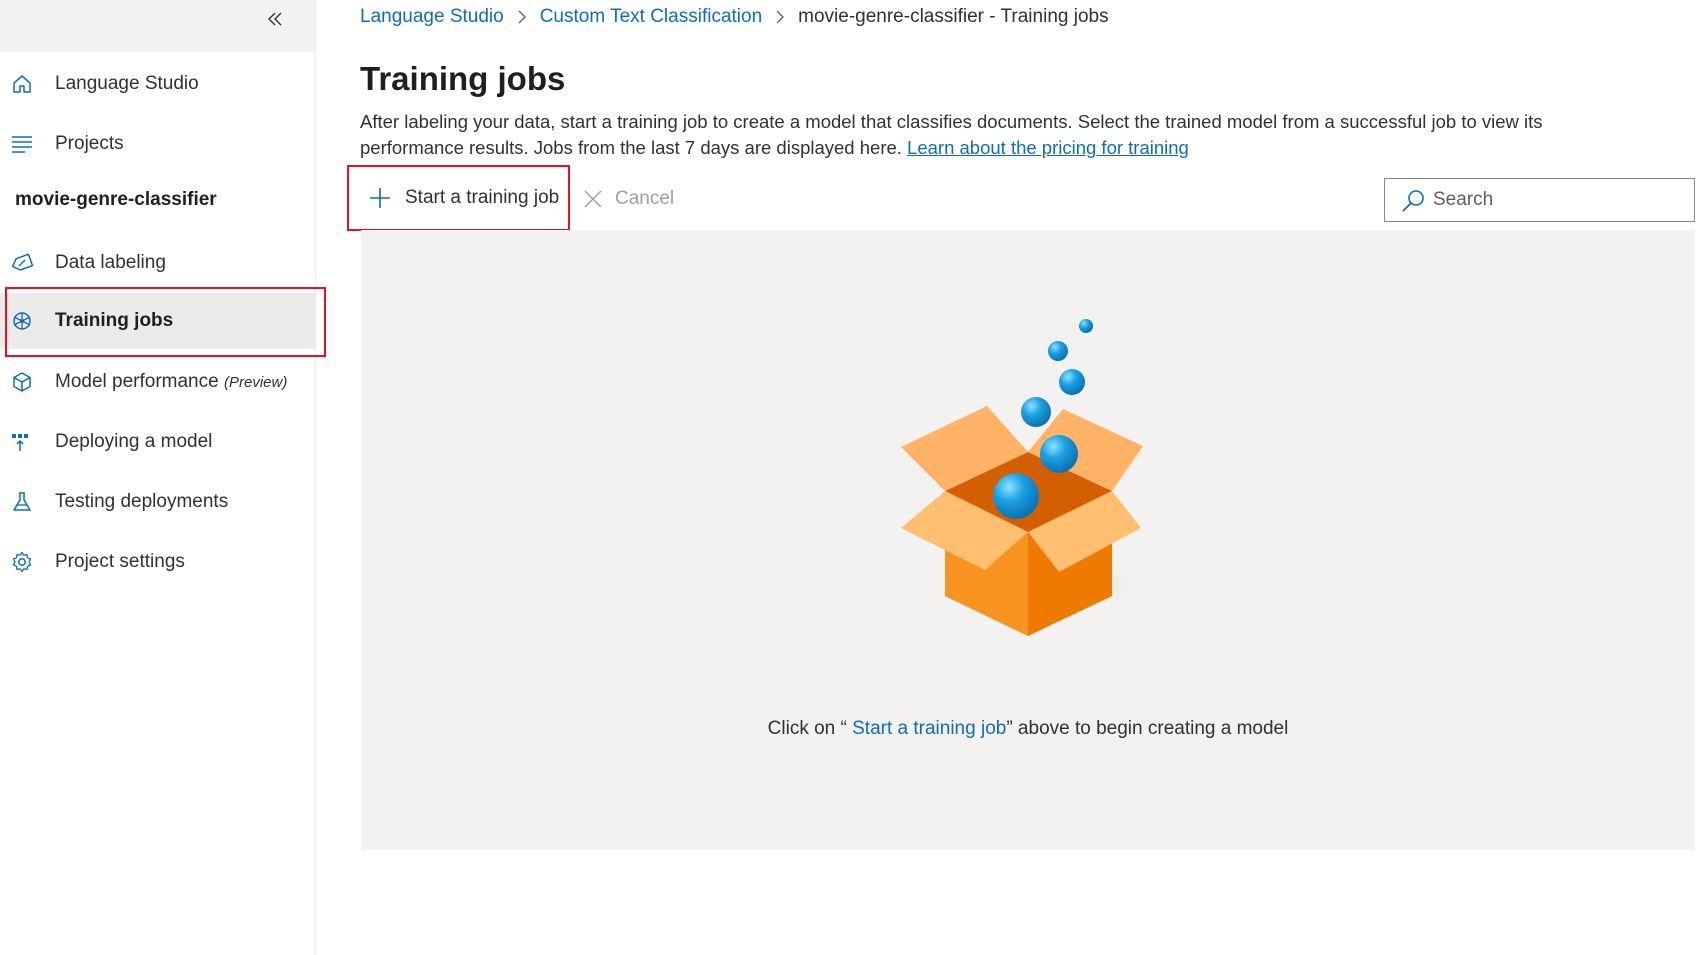 Image resolution: width=1705 pixels, height=955 pixels. Describe the element at coordinates (89, 143) in the screenshot. I see `sidebar-item-label: Projects` at that location.